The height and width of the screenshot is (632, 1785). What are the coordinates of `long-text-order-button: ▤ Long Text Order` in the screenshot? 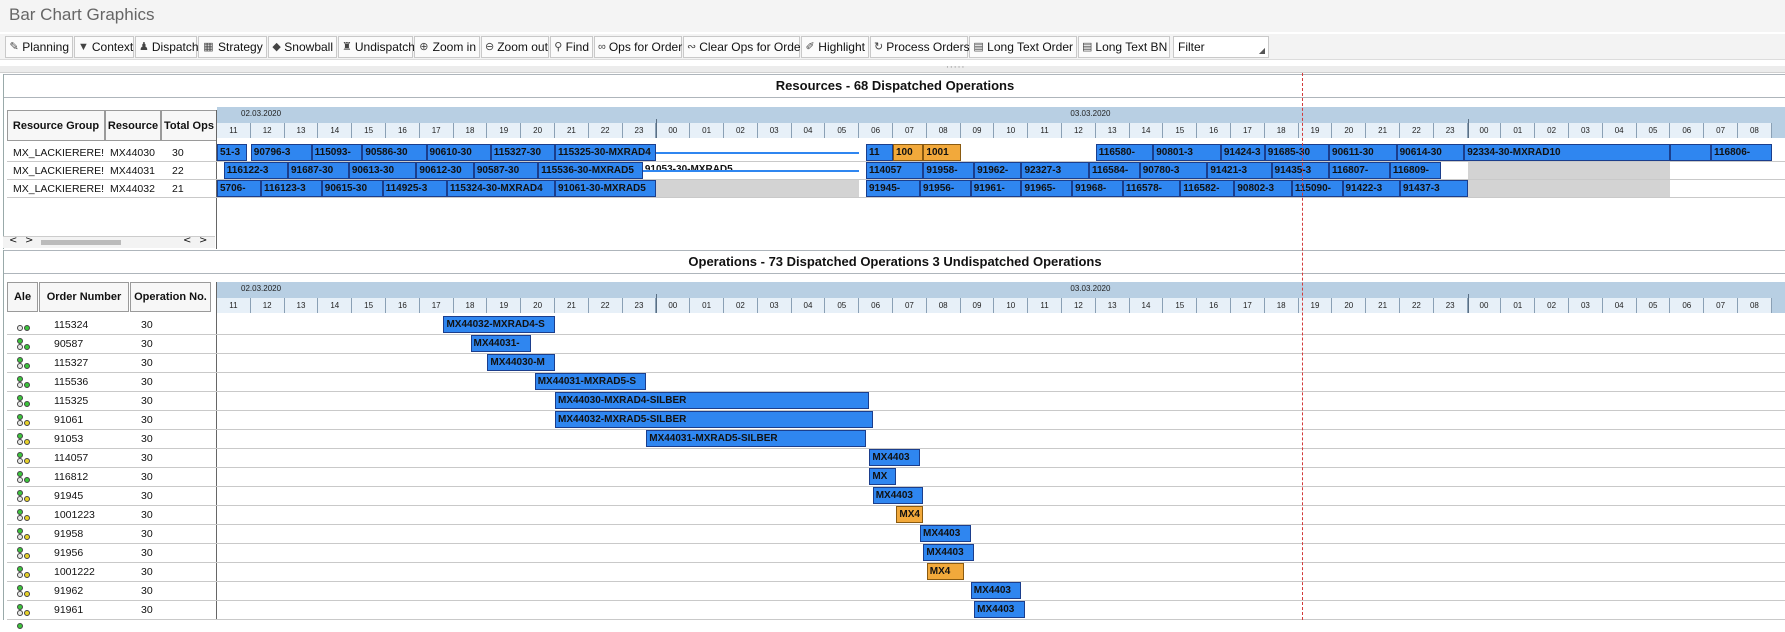 It's located at (1023, 47).